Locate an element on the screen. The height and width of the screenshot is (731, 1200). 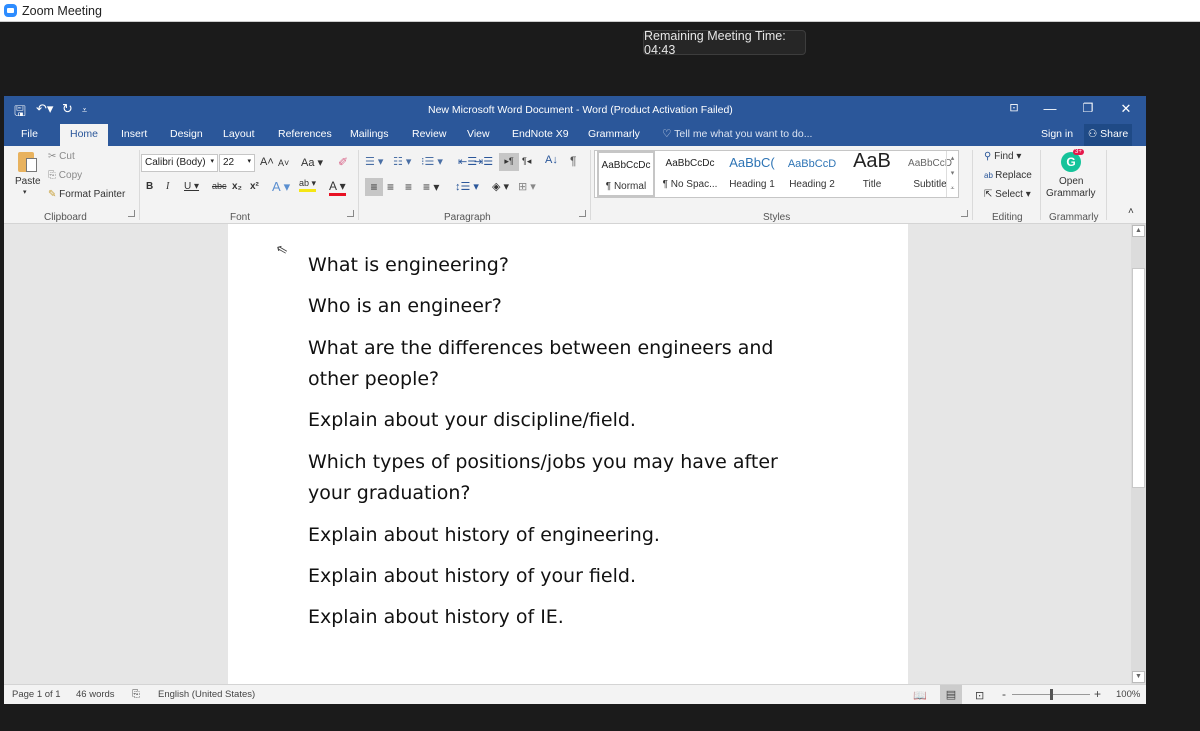
zoom-slider-handle is located at coordinates (1051, 694).